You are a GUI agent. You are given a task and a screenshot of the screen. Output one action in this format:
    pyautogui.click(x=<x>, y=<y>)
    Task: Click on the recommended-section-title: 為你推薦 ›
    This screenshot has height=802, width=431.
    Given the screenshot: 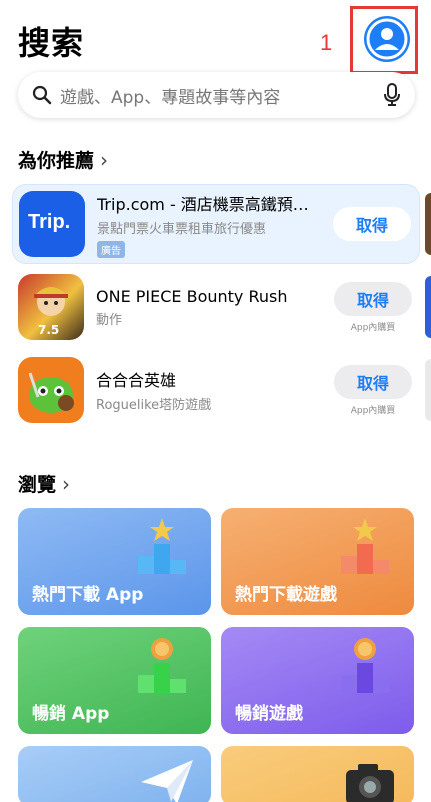 What is the action you would take?
    pyautogui.click(x=63, y=159)
    